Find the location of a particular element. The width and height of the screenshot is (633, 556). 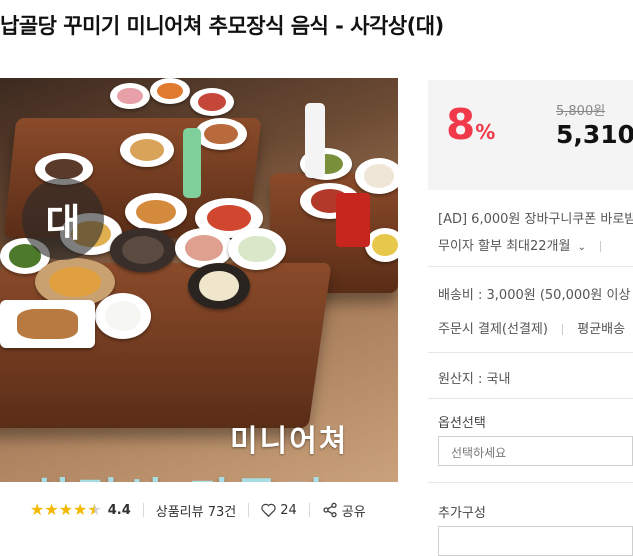

review-count-link: 상품리뷰 73건 is located at coordinates (196, 510).